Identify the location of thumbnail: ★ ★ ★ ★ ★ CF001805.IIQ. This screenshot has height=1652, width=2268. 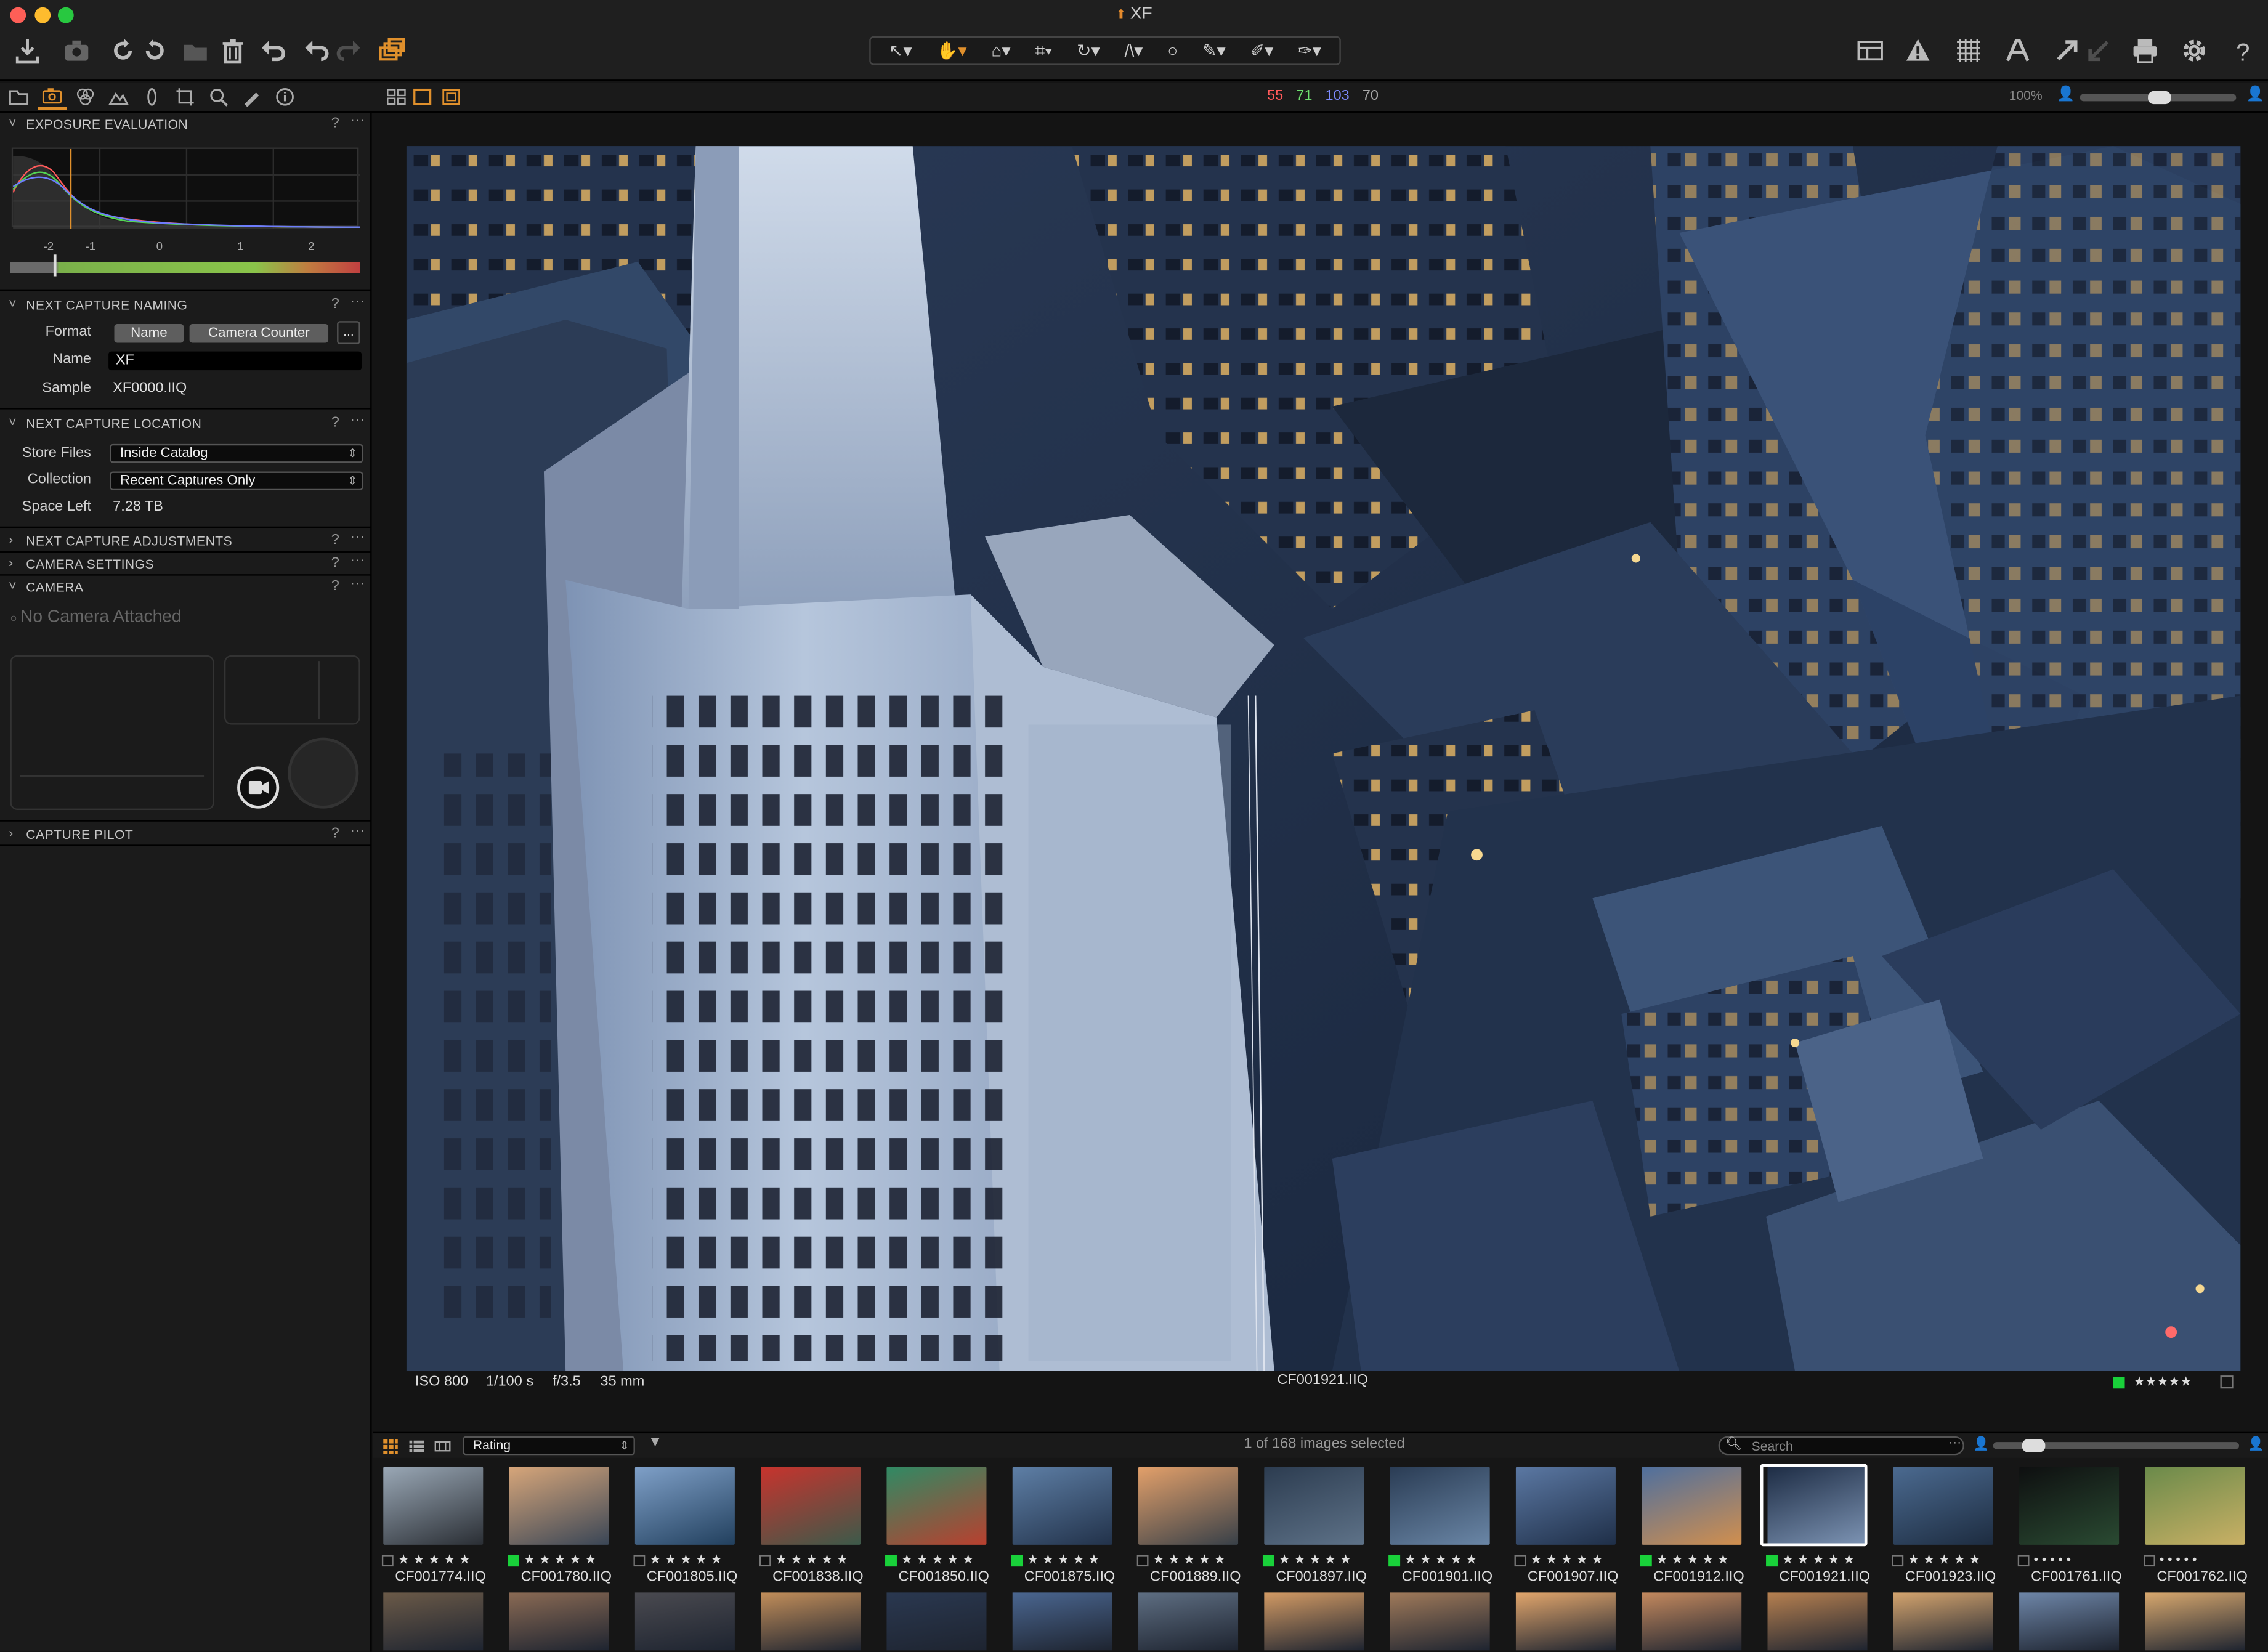
(693, 1529).